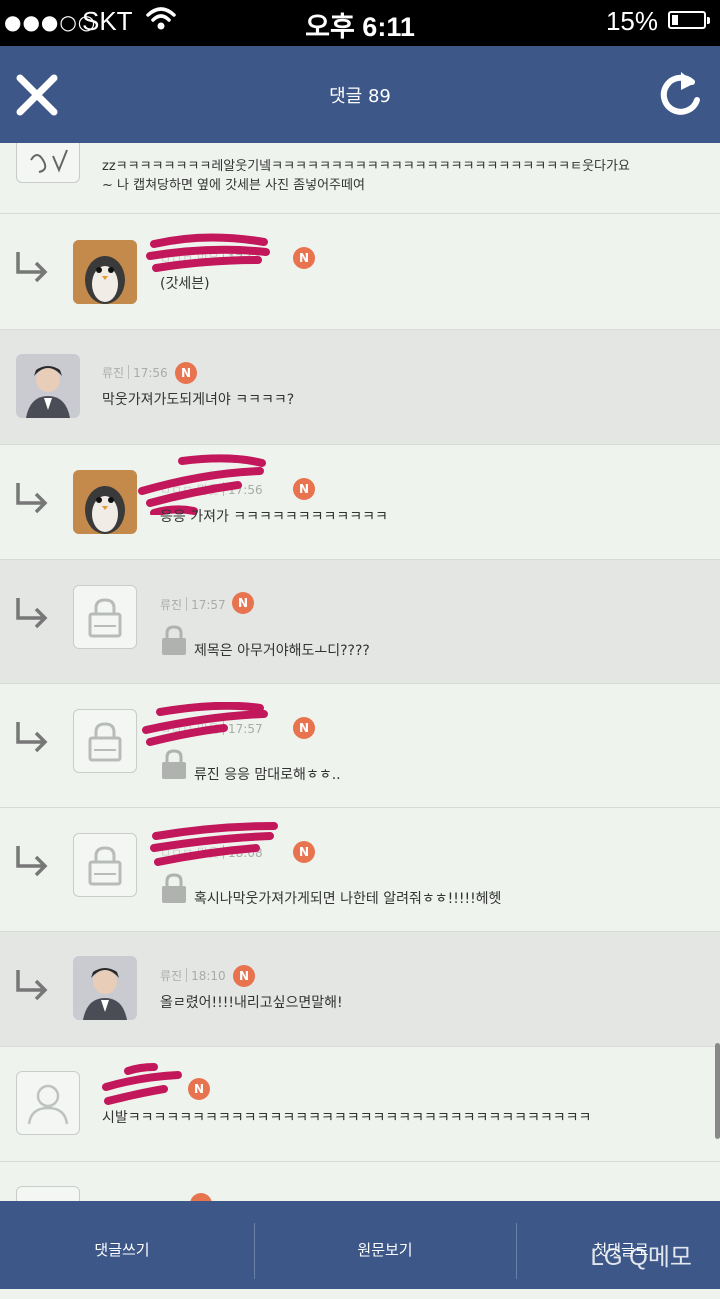  Describe the element at coordinates (198, 400) in the screenshot. I see `comment-text: 막웃가져가도되게녀야 ㅋㅋㅋㅋ?` at that location.